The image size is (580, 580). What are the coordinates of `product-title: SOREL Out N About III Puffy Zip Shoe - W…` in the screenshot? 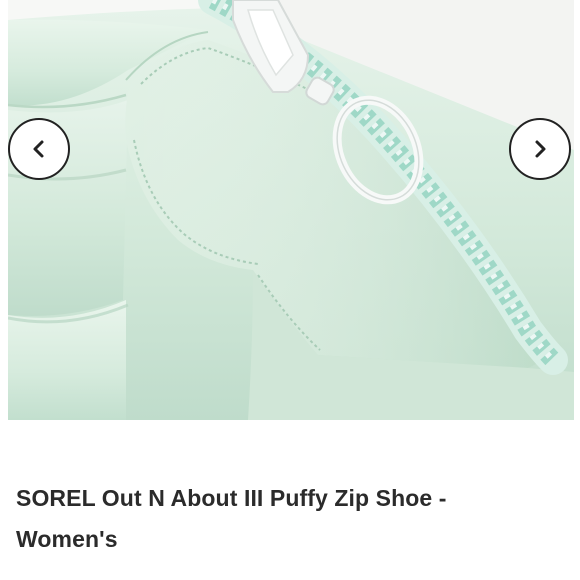 It's located at (231, 518).